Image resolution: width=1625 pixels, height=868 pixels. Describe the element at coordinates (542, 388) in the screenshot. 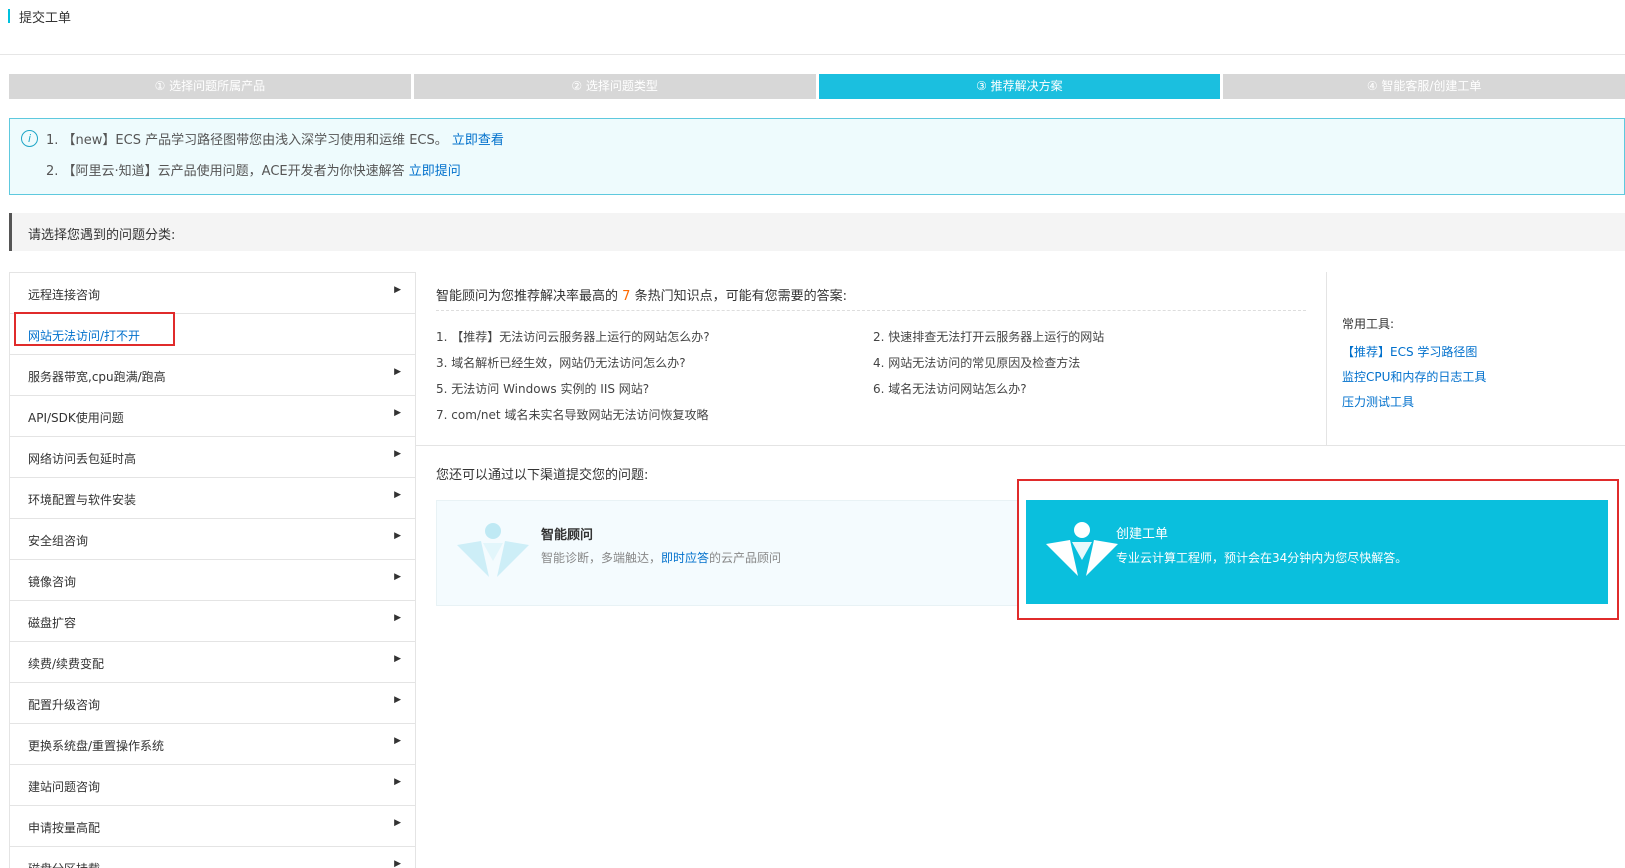

I see `recommend-item-5: 5. 无法访问 Windows 实例的 IIS 网站?` at that location.